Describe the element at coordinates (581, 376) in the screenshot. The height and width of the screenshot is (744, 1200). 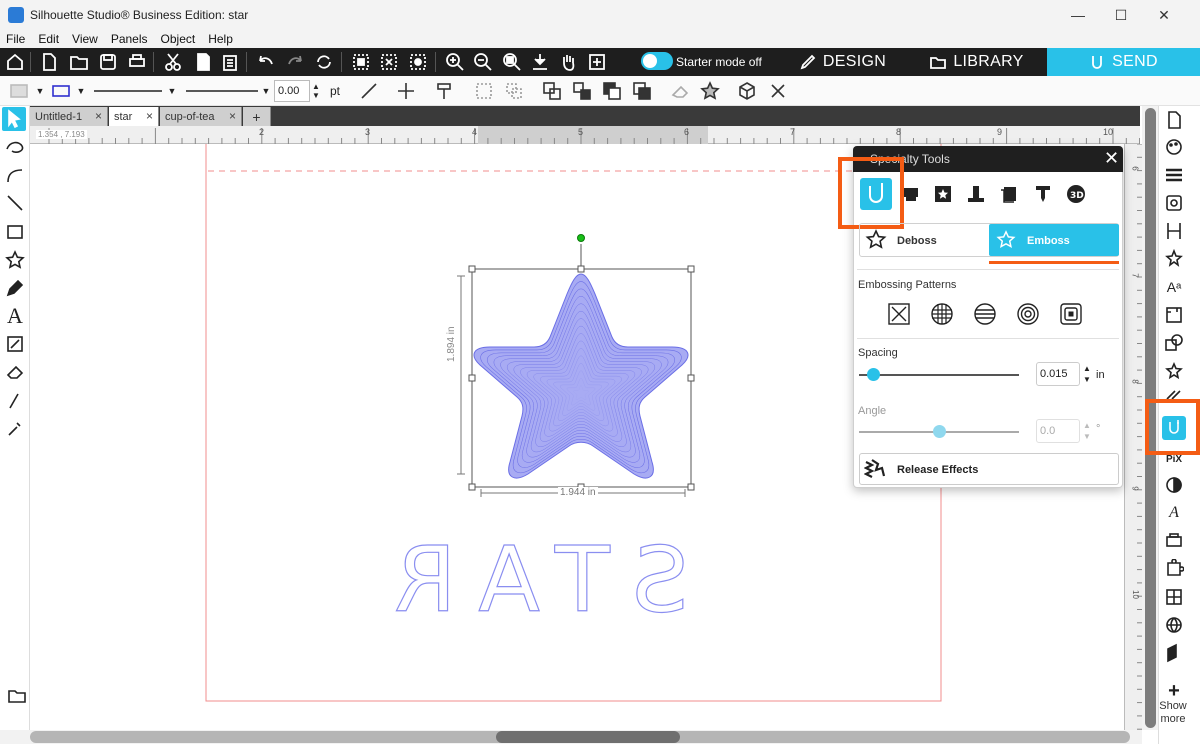
I see `embossed-star` at that location.